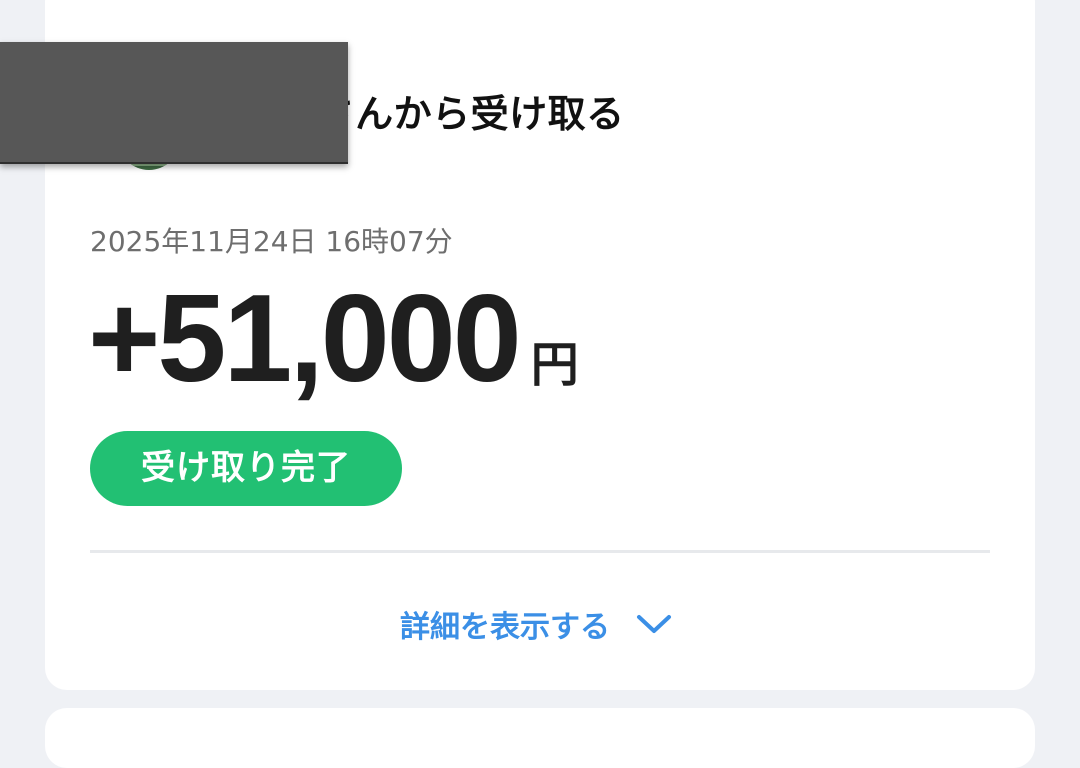 This screenshot has width=1080, height=768. I want to click on transaction-timestamp: 2025年11月24日 16時07分, so click(271, 241).